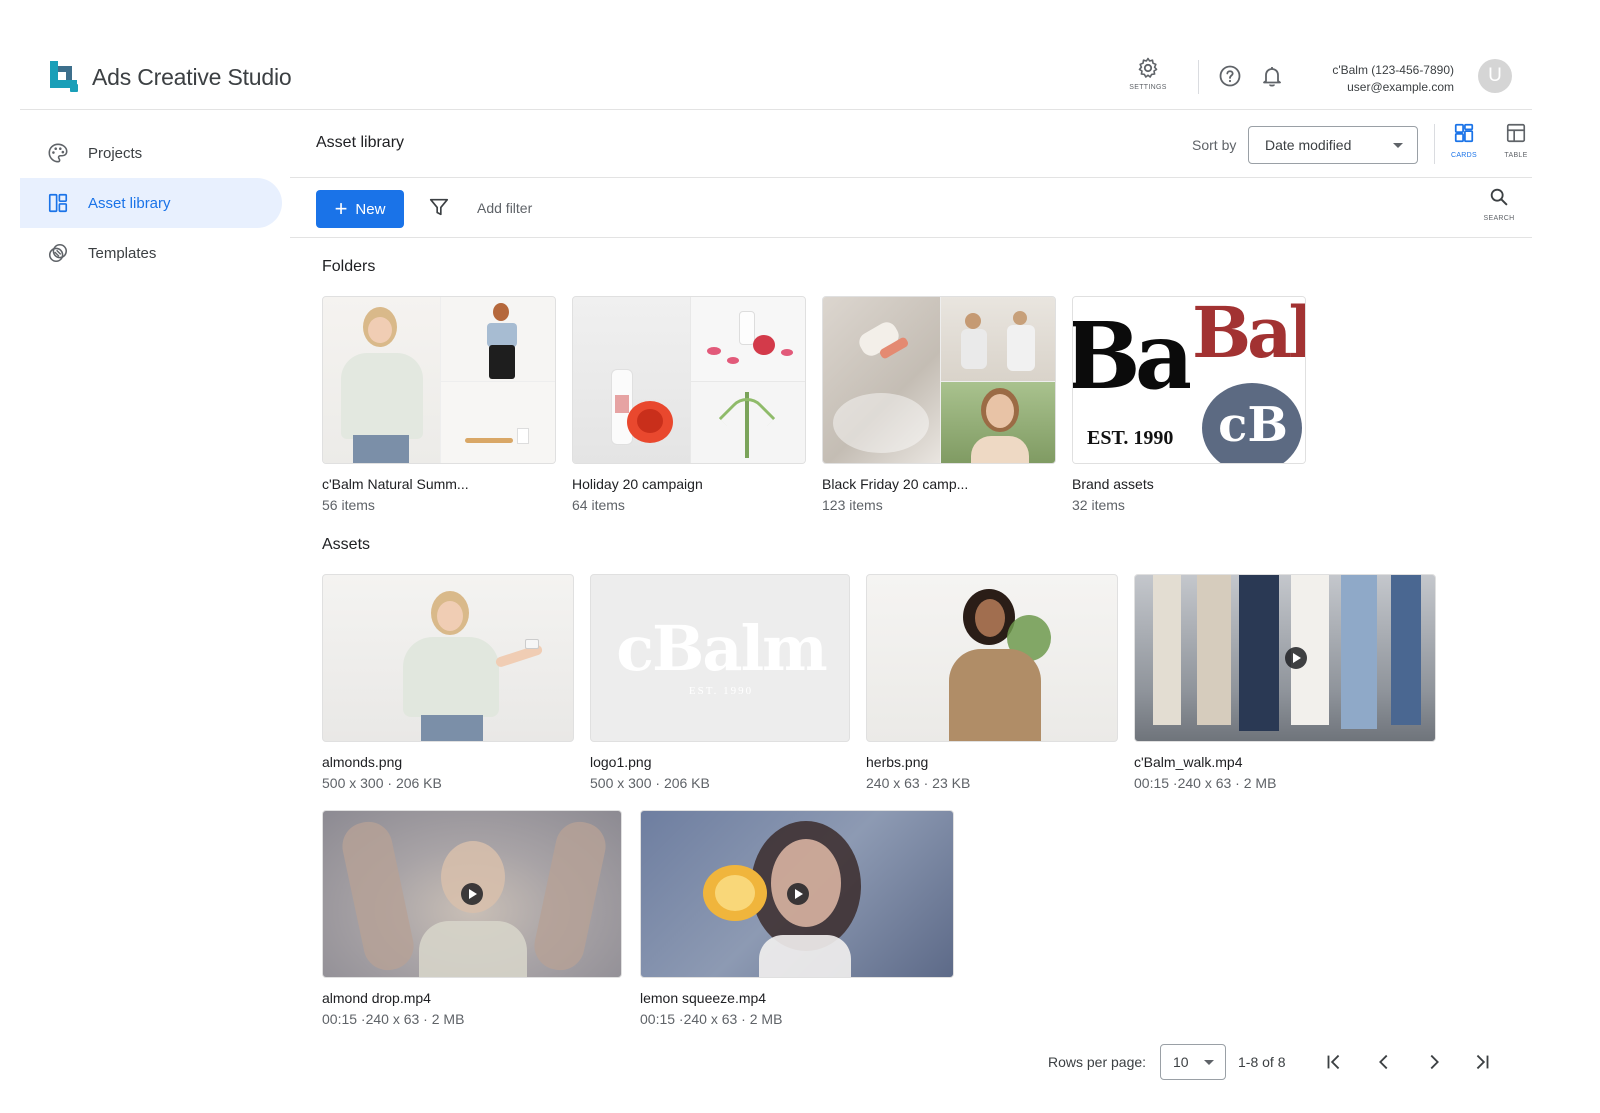 The image size is (1600, 1113). Describe the element at coordinates (122, 253) in the screenshot. I see `sidebar-item-label: Templates` at that location.